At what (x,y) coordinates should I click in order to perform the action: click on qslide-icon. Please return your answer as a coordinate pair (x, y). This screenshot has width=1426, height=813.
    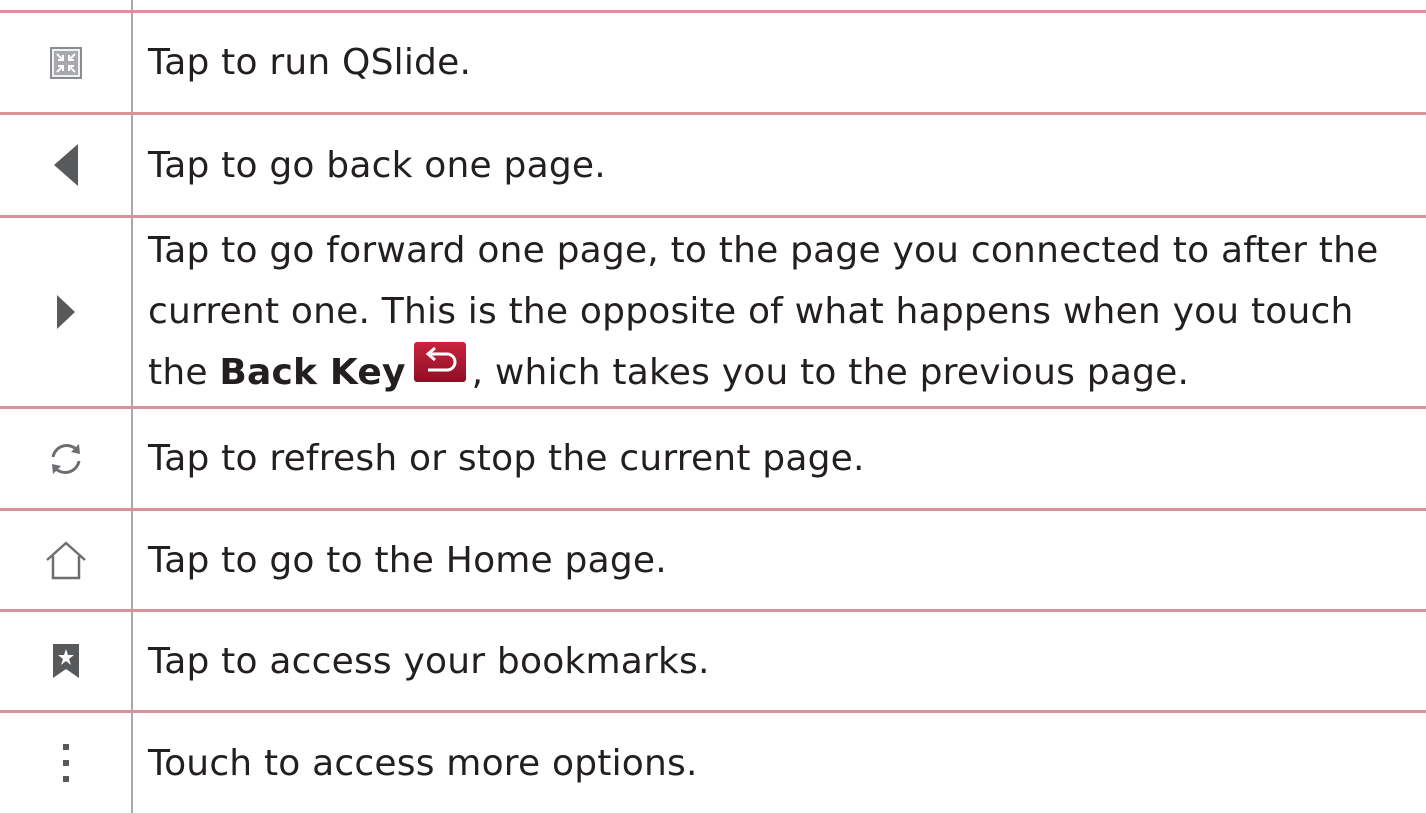
    Looking at the image, I should click on (65, 62).